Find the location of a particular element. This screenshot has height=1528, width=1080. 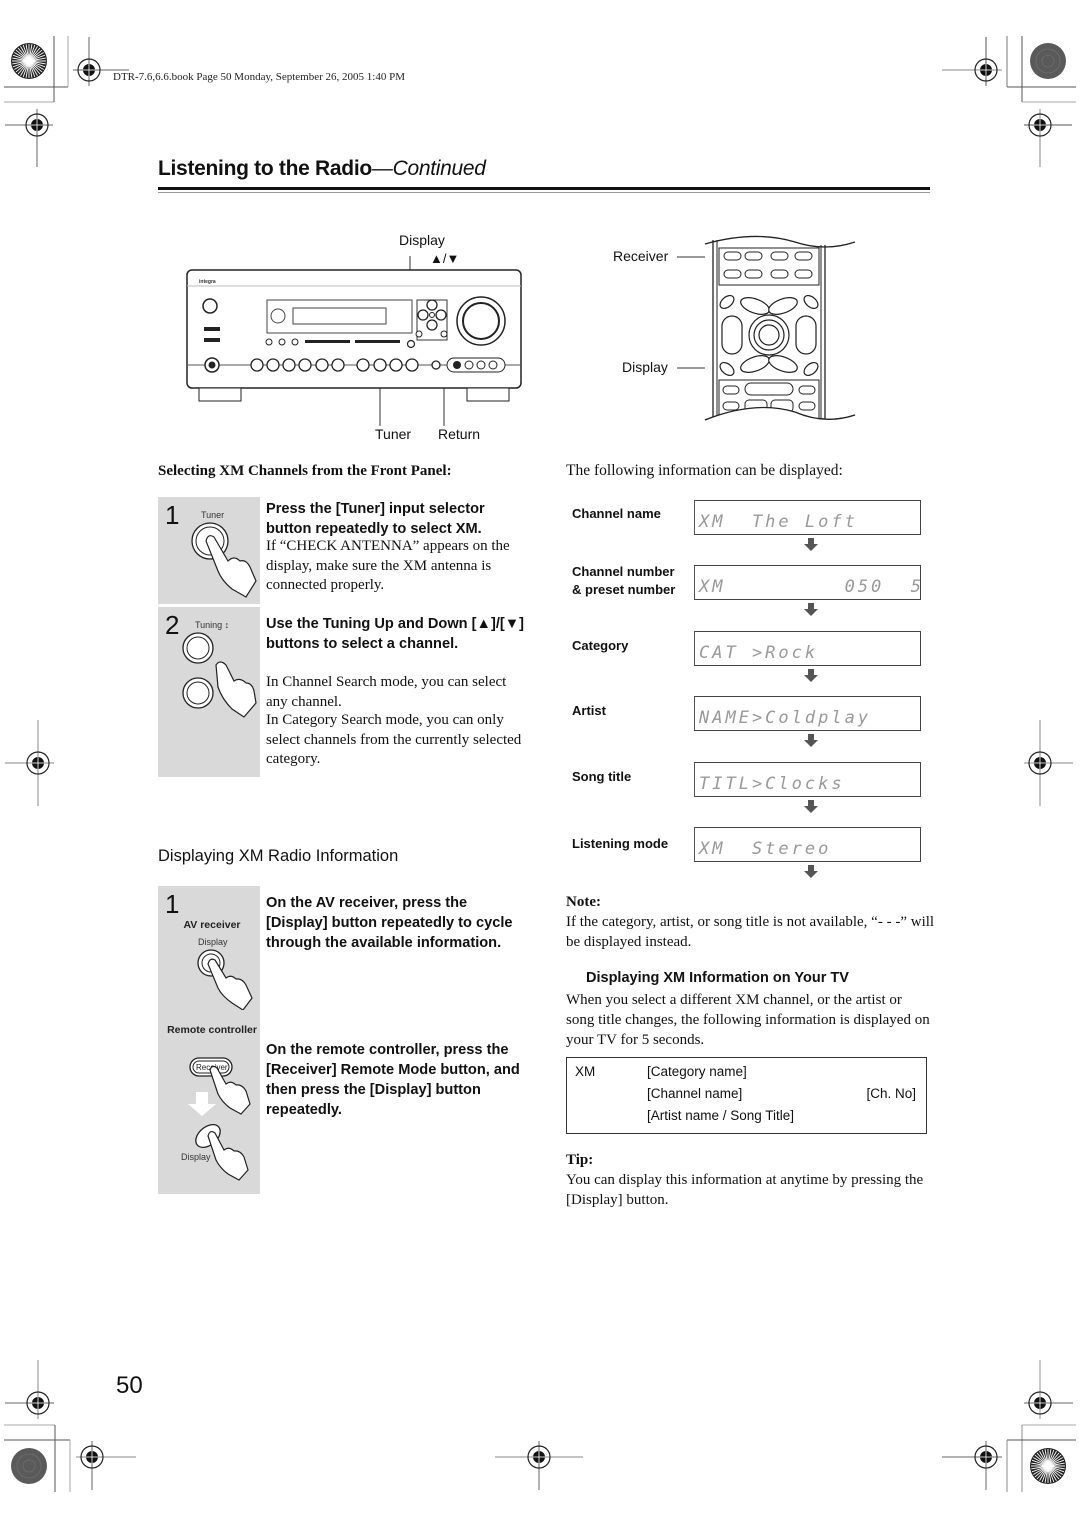

av-display-caption: Display is located at coordinates (213, 942).